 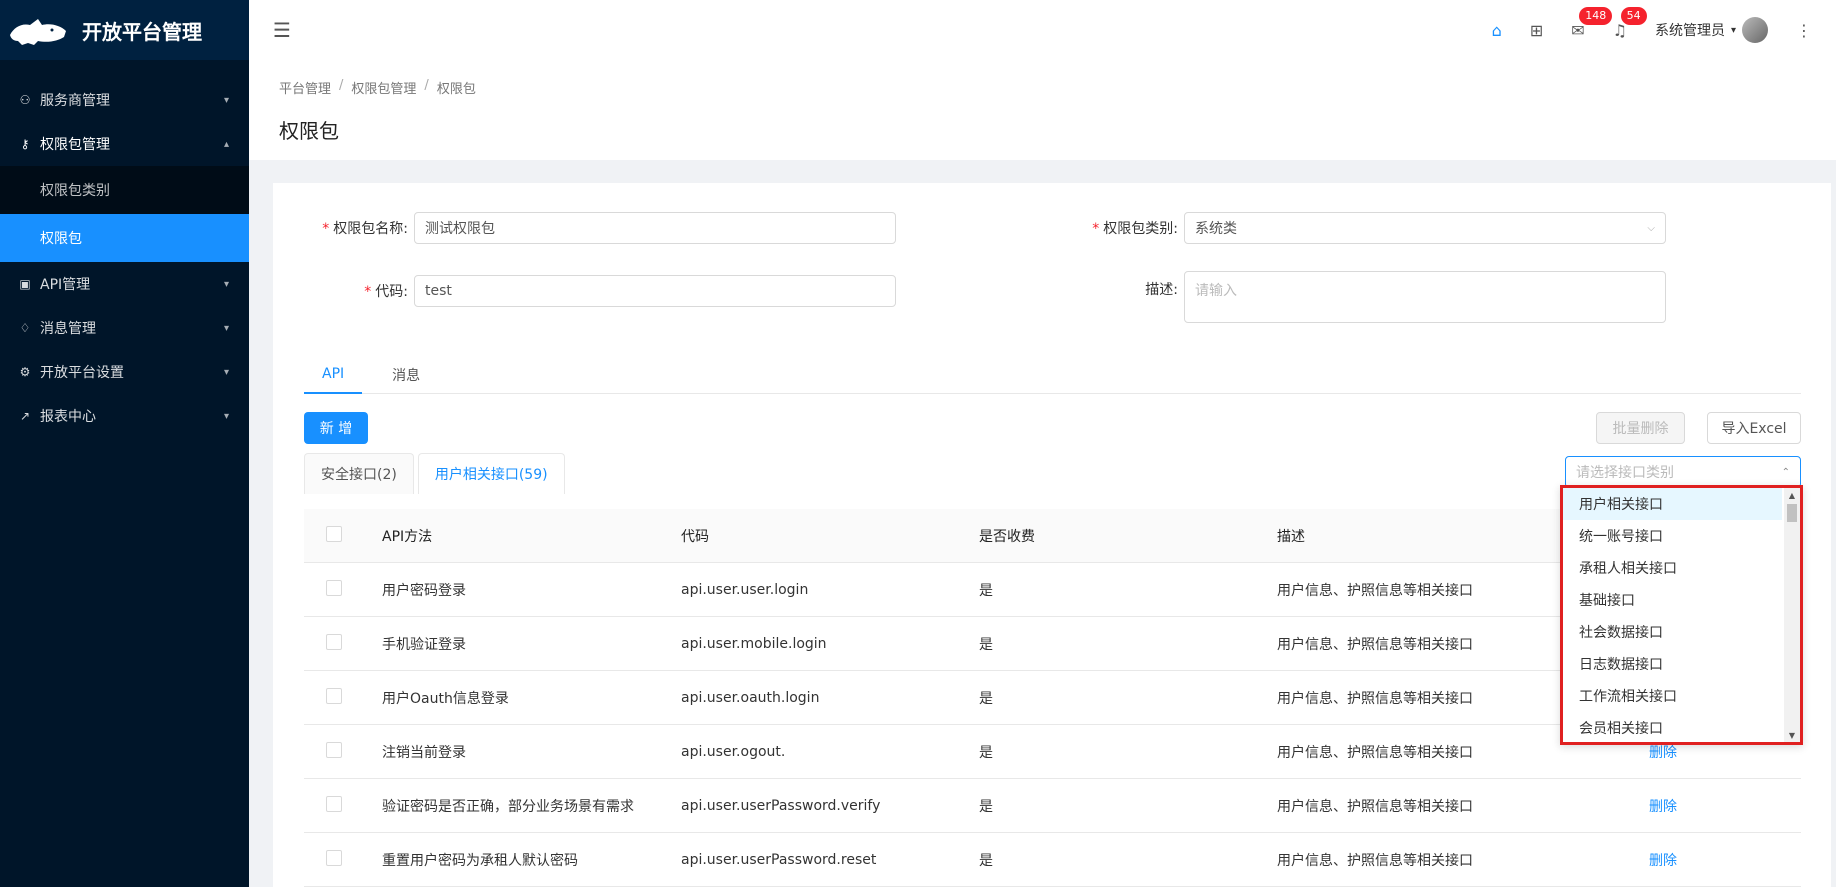 What do you see at coordinates (424, 644) in the screenshot?
I see `api-method-cell: 手机验证登录` at bounding box center [424, 644].